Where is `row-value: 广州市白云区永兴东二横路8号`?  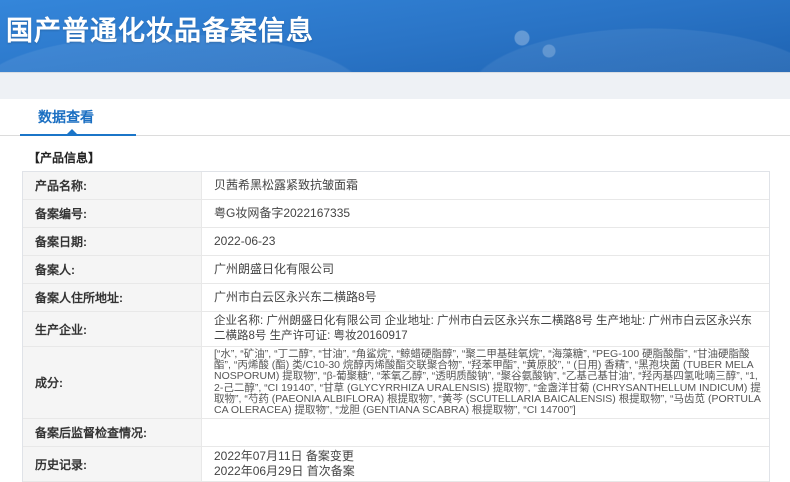
row-value: 广州市白云区永兴东二横路8号 is located at coordinates (295, 297).